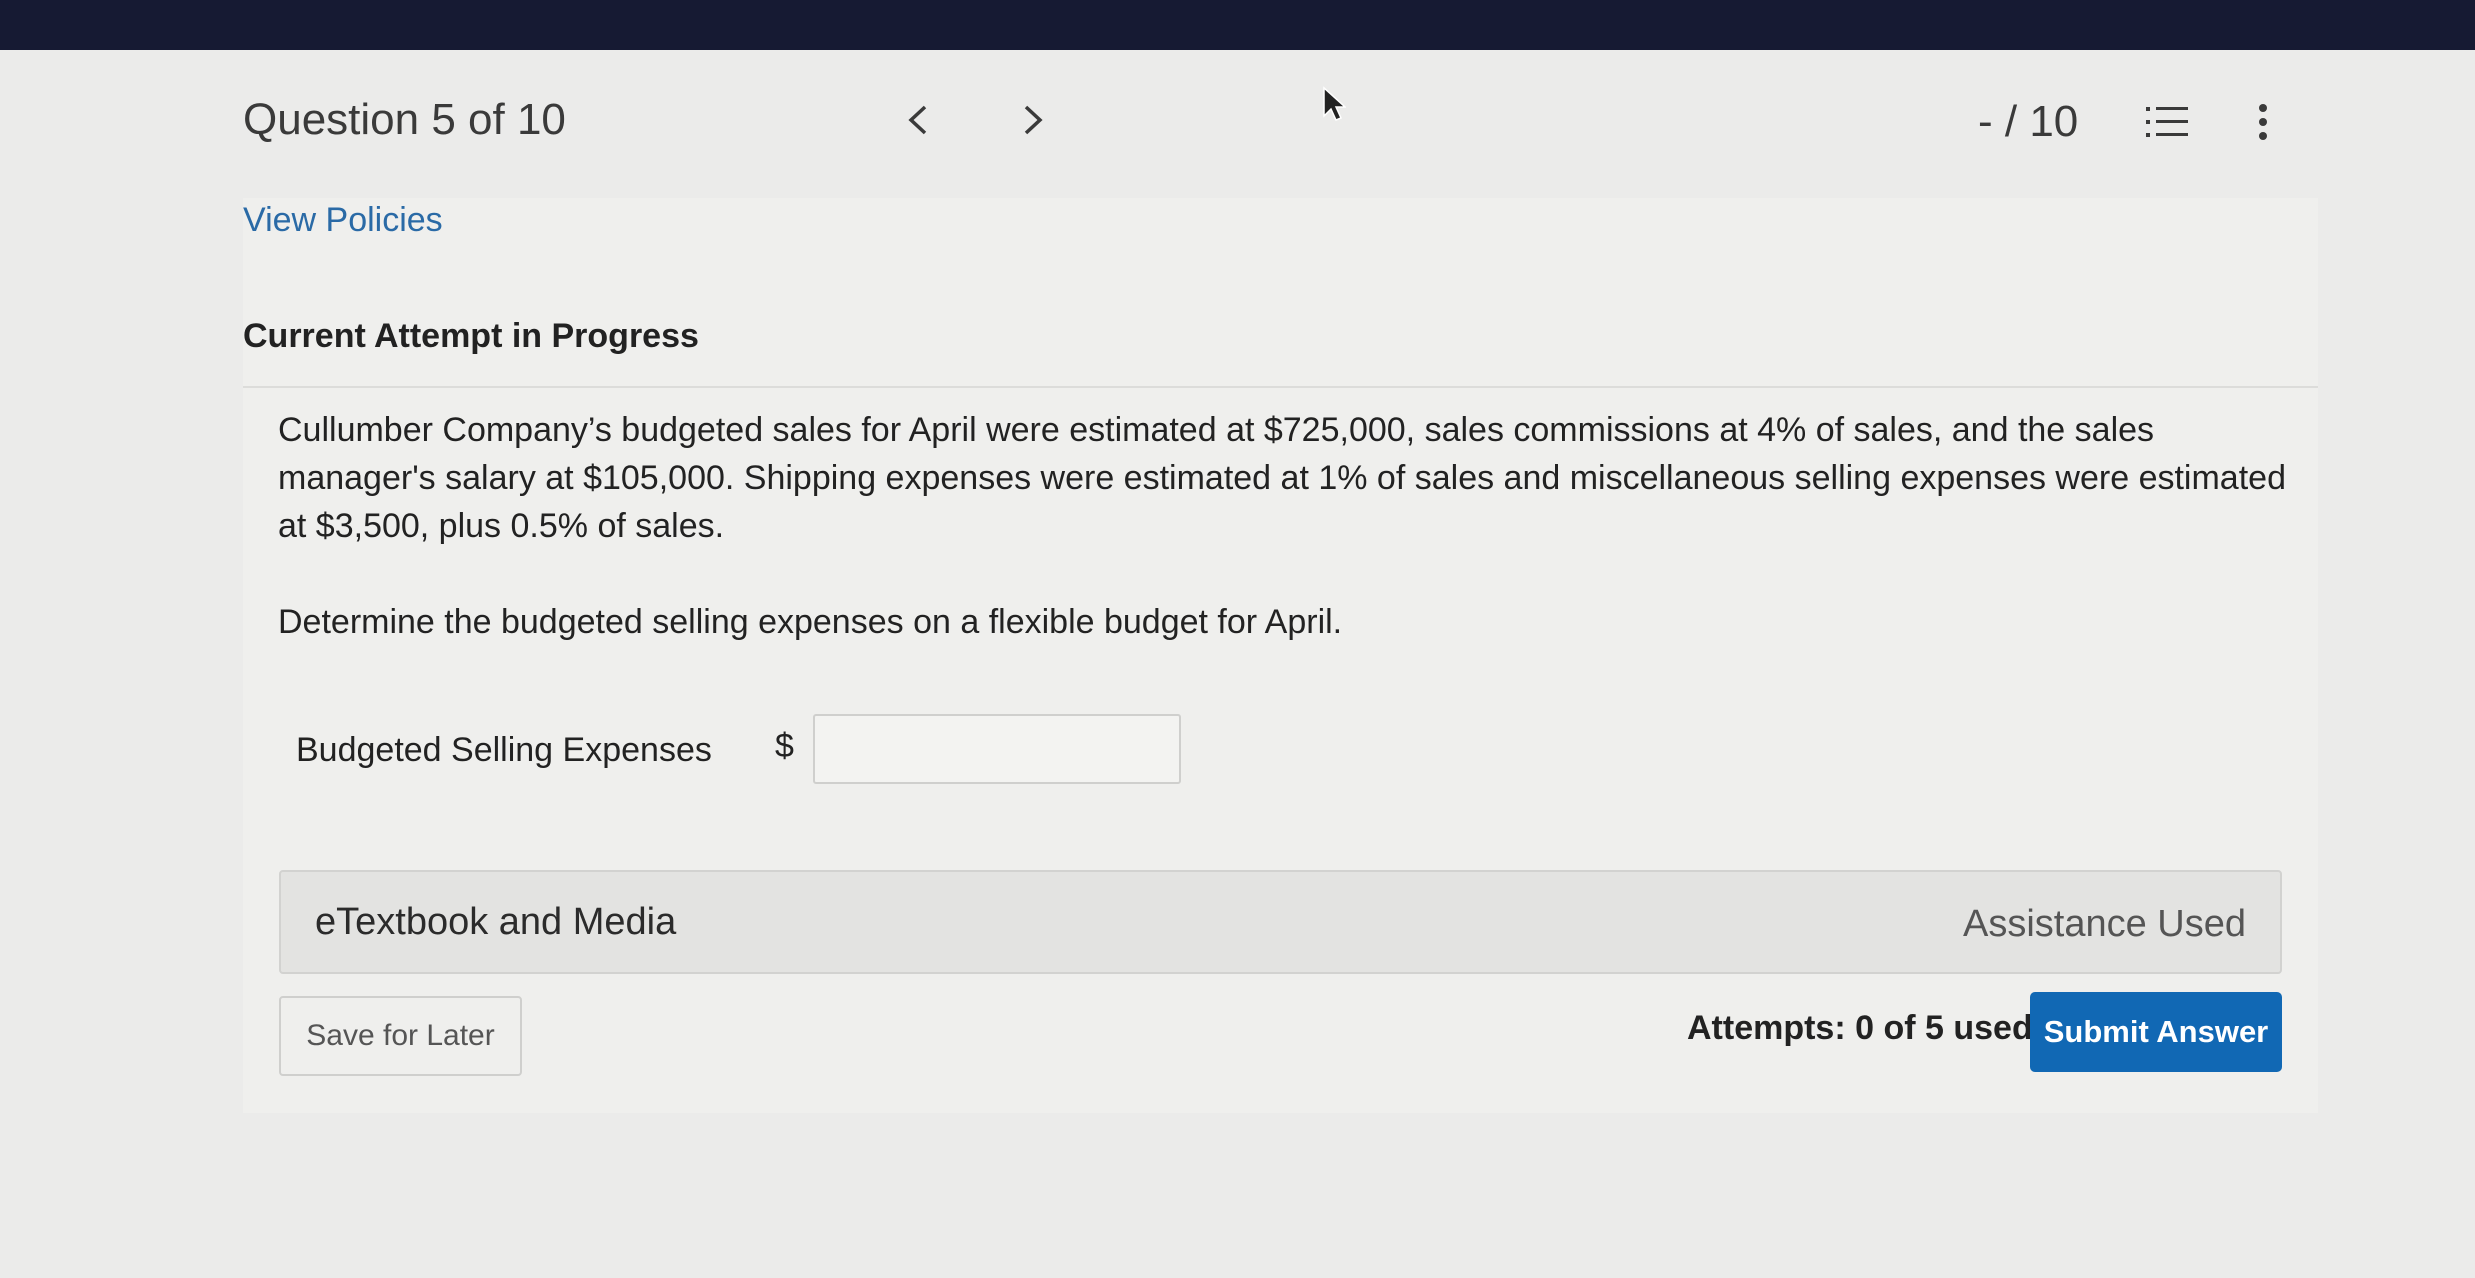 The width and height of the screenshot is (2475, 1278). What do you see at coordinates (1280, 387) in the screenshot?
I see `section-divider` at bounding box center [1280, 387].